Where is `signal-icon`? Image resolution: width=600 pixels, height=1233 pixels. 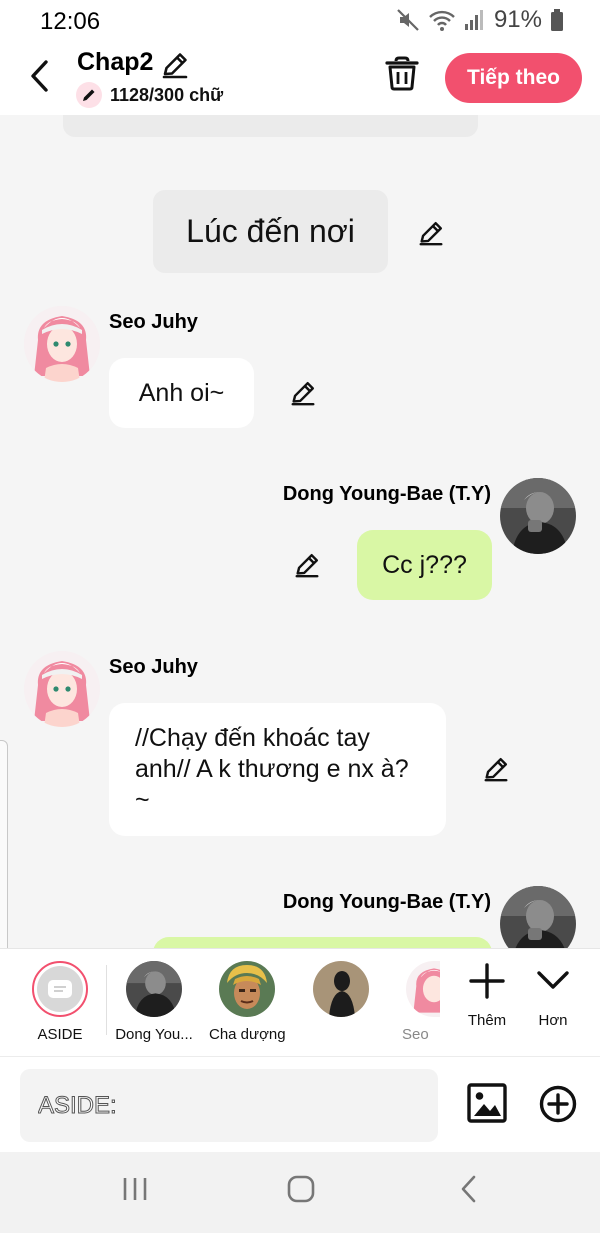
signal-icon is located at coordinates (475, 20).